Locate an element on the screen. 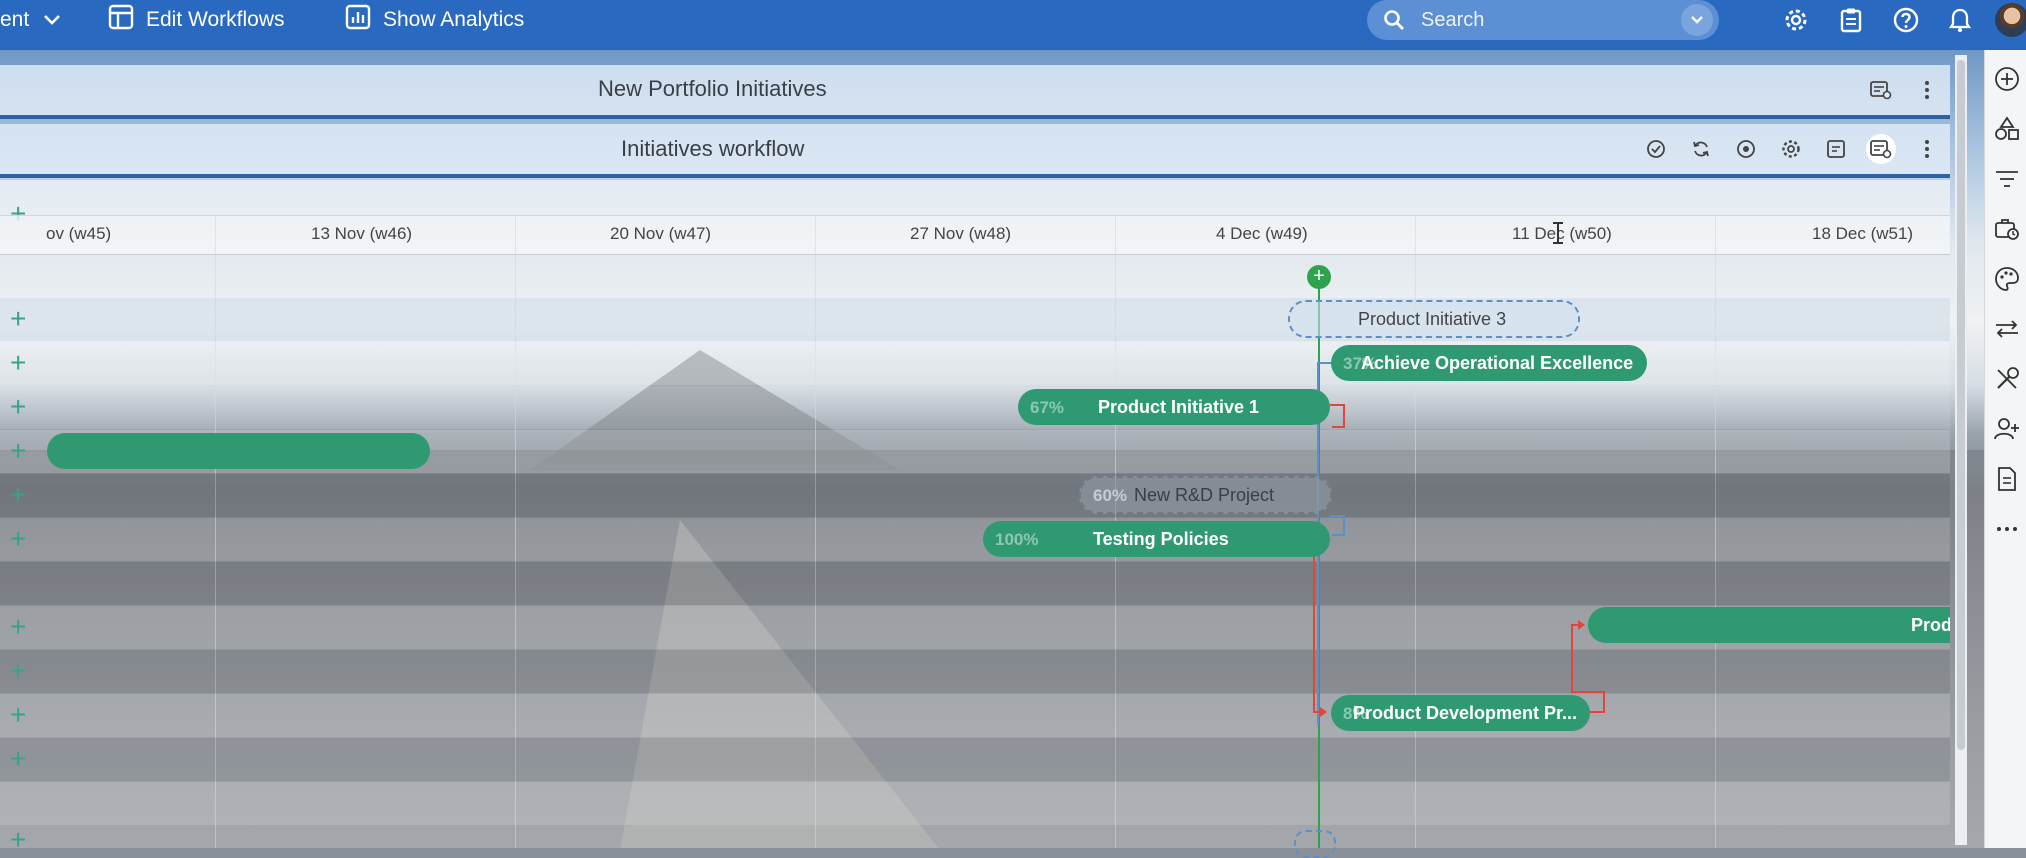 This screenshot has width=2026, height=858. avatar is located at coordinates (2010, 20).